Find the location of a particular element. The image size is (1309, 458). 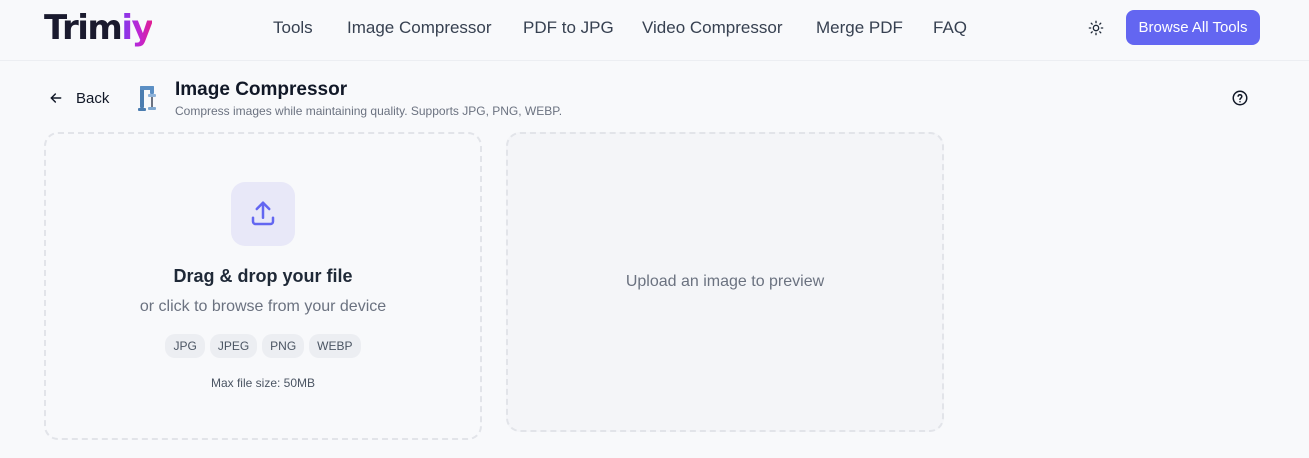

back-button: Back is located at coordinates (78, 98).